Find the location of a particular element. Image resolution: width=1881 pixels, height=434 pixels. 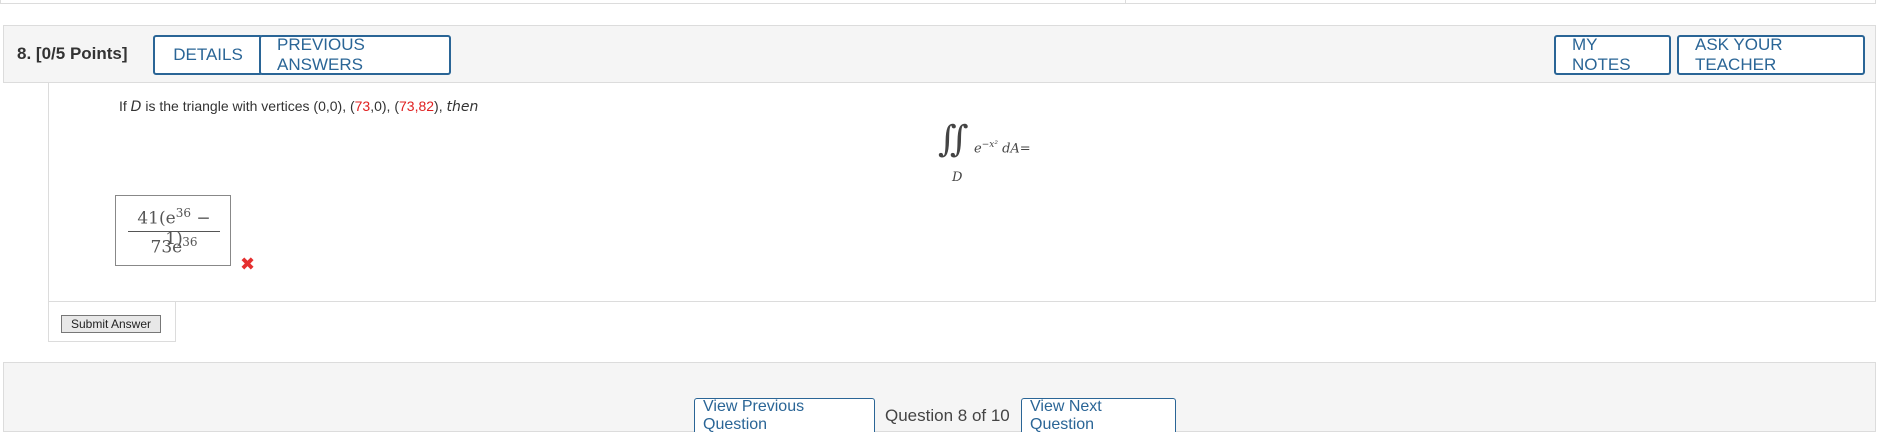

prompt-text: ), is located at coordinates (440, 106).